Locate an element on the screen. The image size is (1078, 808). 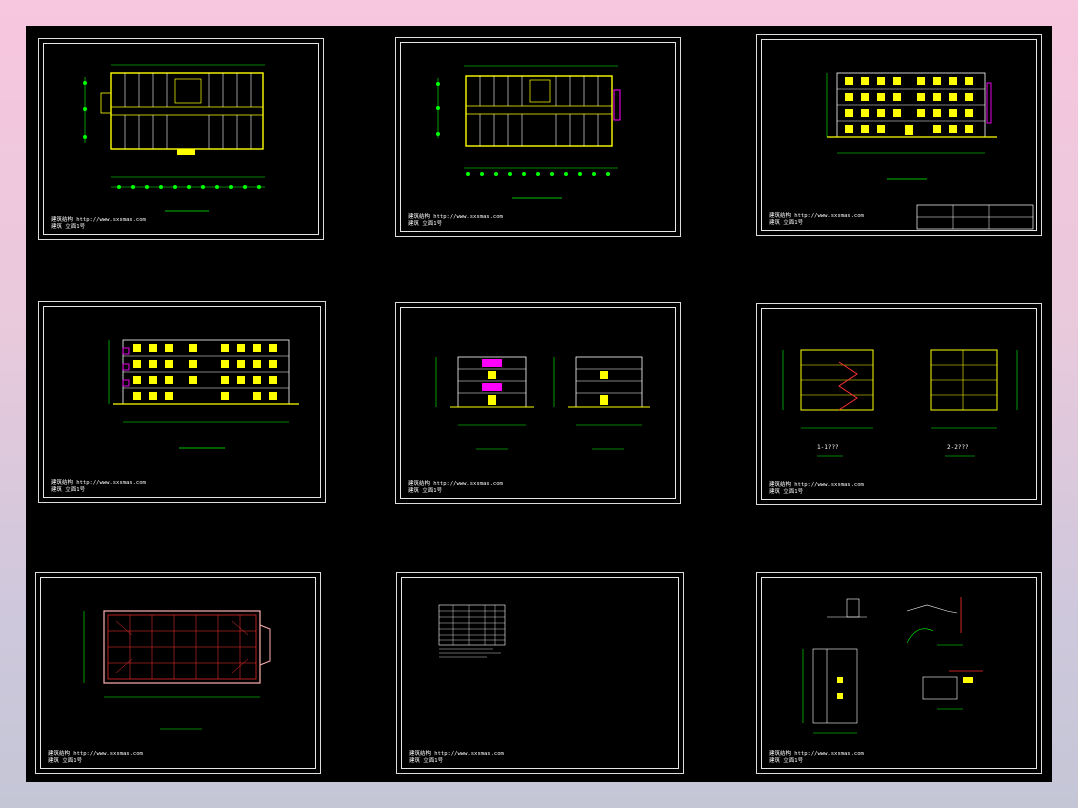
sheet-side-elevations: 建筑结构 http://www.sxsmas.com 建筑 立面1号 is located at coordinates (538, 403).